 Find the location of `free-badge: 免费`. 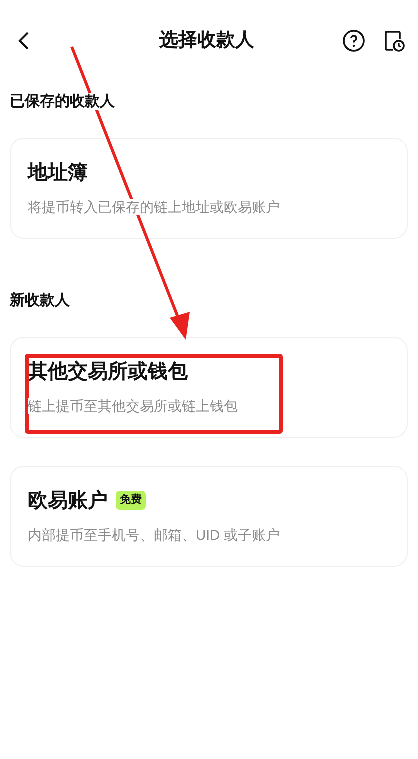

free-badge: 免费 is located at coordinates (131, 500).